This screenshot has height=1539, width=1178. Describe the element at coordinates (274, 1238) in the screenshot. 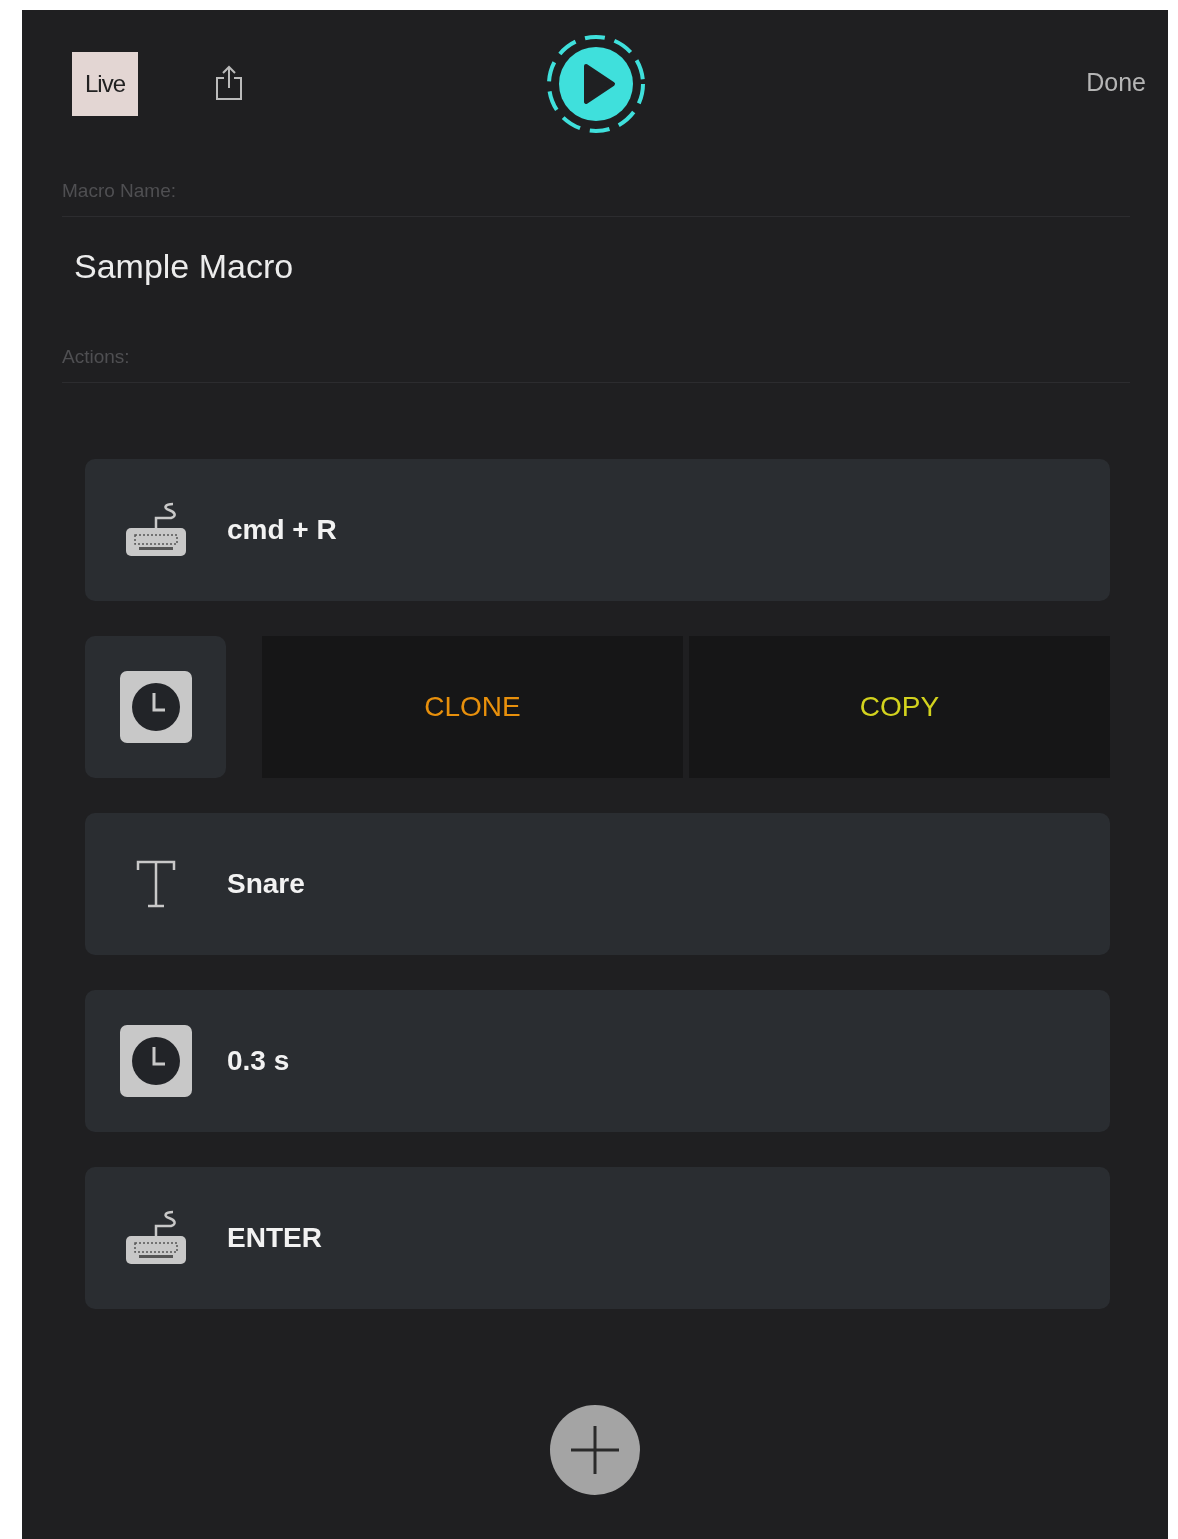

I see `action-text: ENTER` at that location.